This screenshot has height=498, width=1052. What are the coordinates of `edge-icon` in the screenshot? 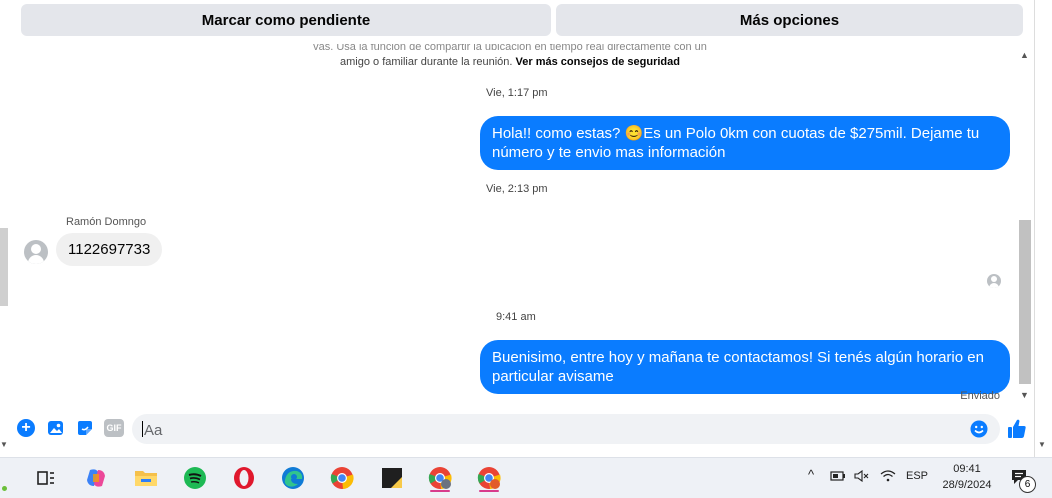 It's located at (293, 478).